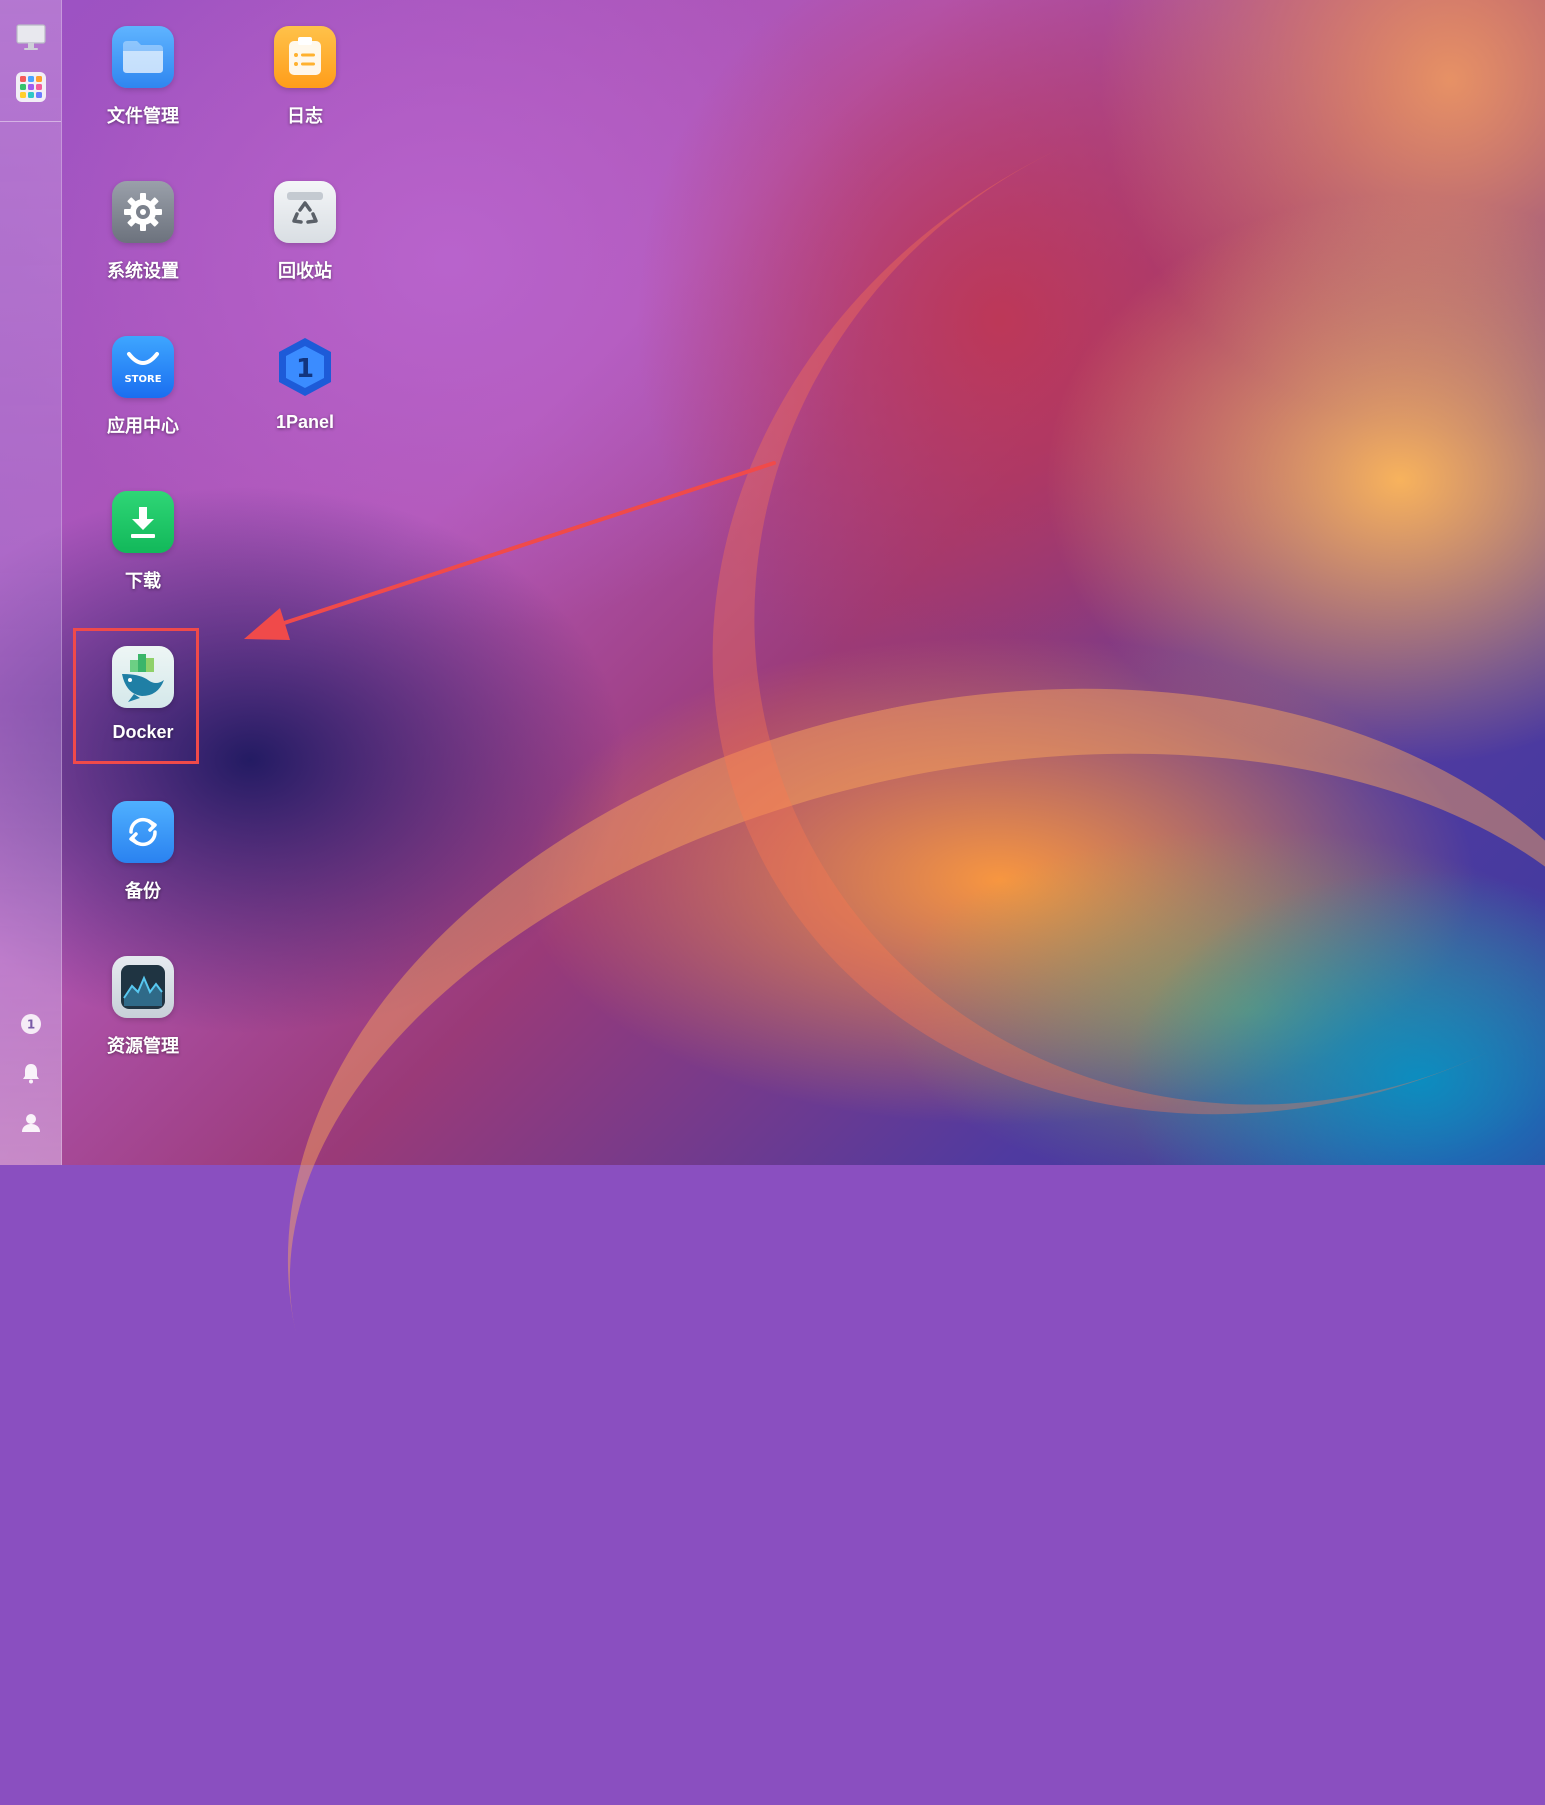  Describe the element at coordinates (305, 116) in the screenshot. I see `app-label-logs: 日志` at that location.